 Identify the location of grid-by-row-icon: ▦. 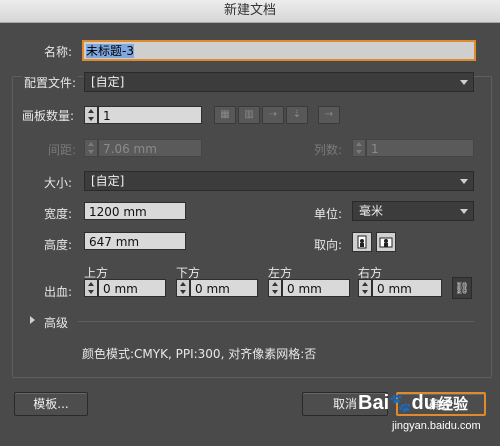
(225, 115).